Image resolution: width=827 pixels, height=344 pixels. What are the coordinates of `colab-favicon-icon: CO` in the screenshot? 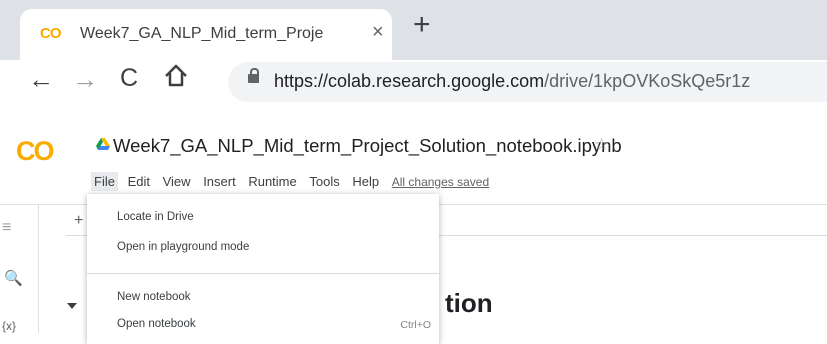 It's located at (50, 33).